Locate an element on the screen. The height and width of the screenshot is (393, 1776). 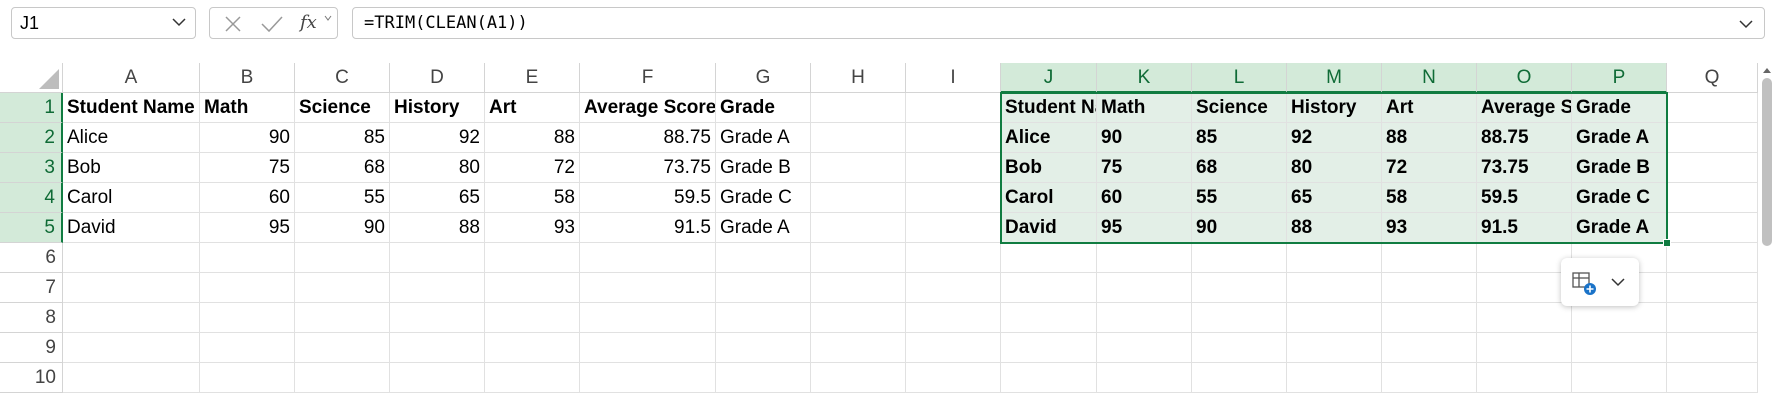
cell-k1: Math is located at coordinates (1144, 108).